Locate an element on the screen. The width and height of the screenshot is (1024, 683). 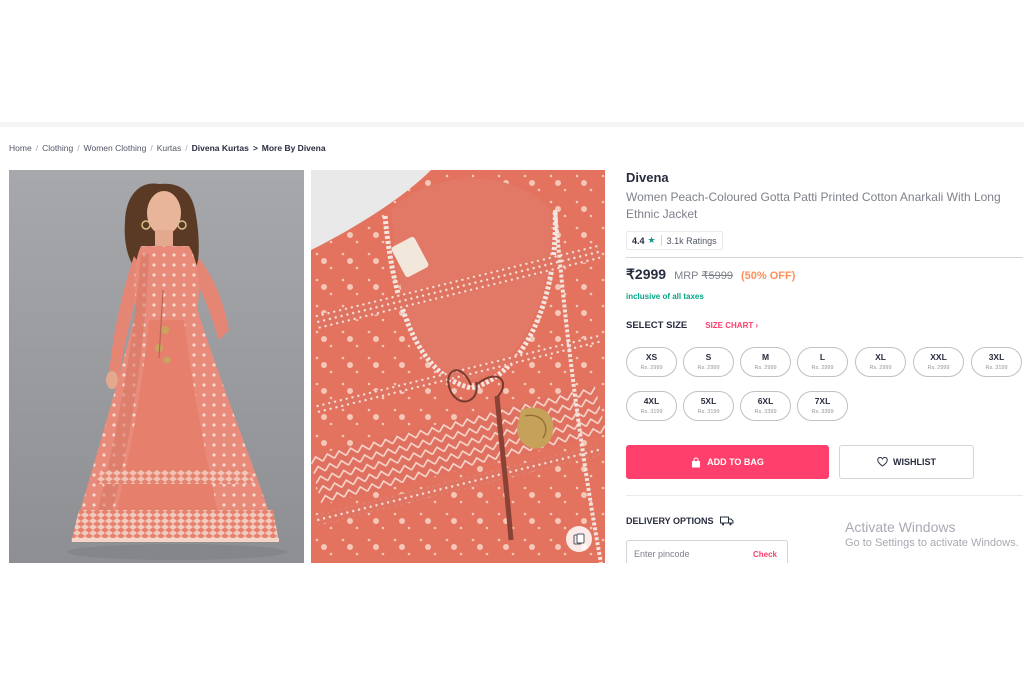
mrp: MRP ₹5999 is located at coordinates (703, 275).